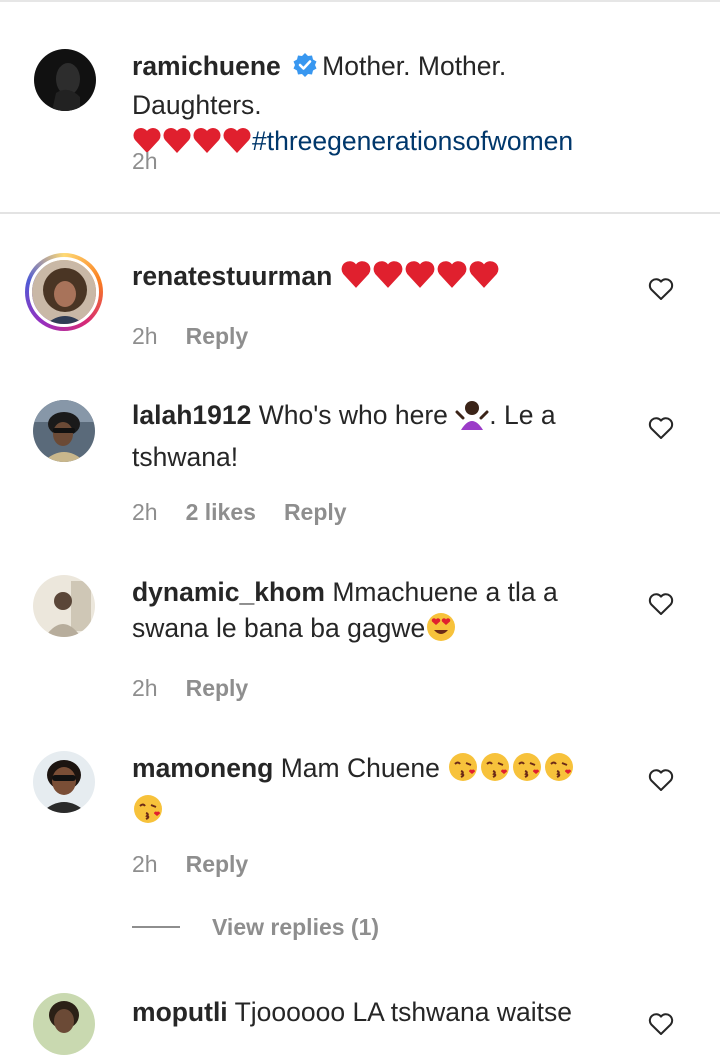 This screenshot has height=1055, width=720. Describe the element at coordinates (206, 66) in the screenshot. I see `caption-username: ramichuene` at that location.